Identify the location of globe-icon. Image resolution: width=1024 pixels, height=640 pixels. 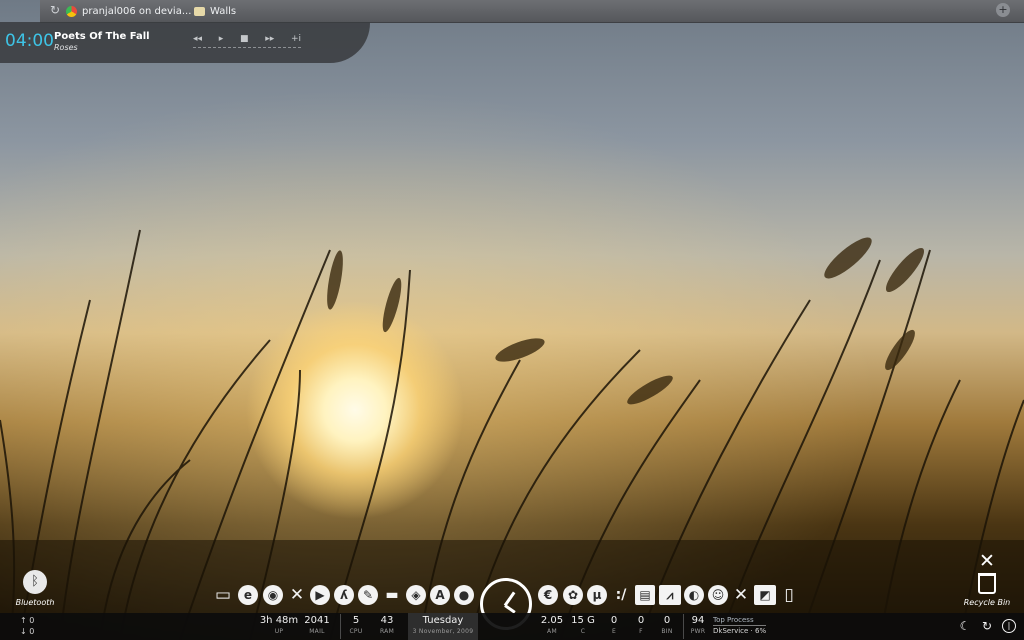
(71, 11).